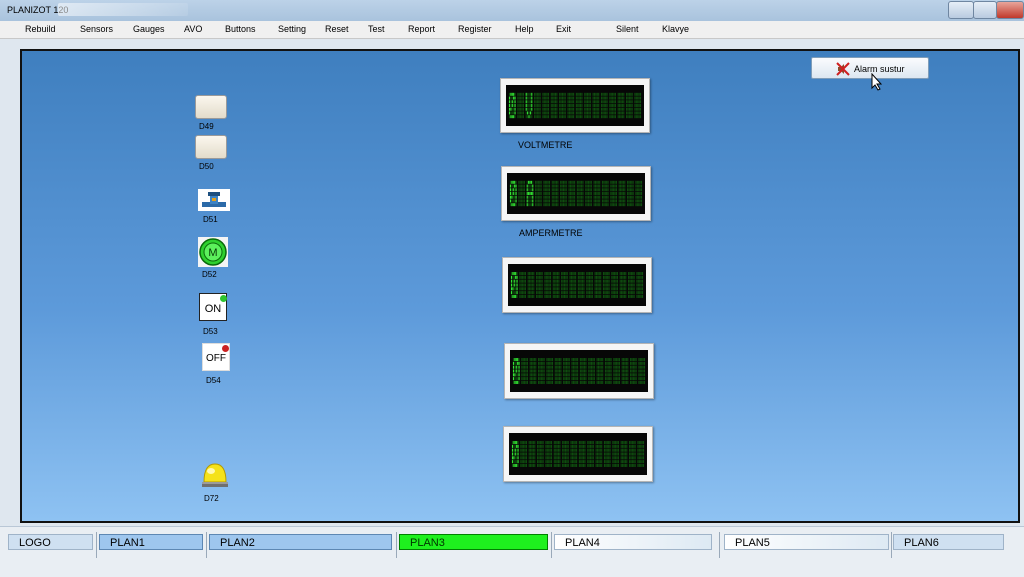 The height and width of the screenshot is (577, 1024). Describe the element at coordinates (877, 82) in the screenshot. I see `mouse-cursor-icon` at that location.